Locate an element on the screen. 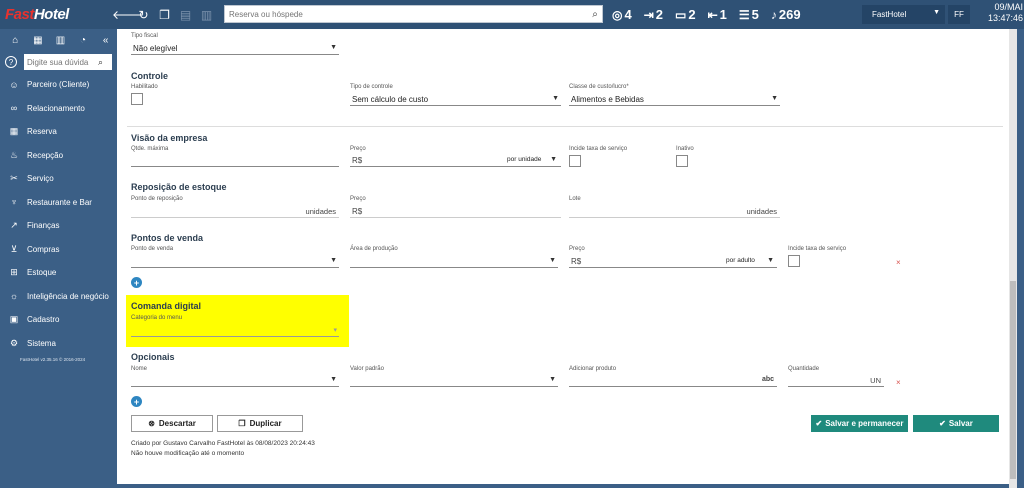  inativo-checkbox is located at coordinates (682, 161).